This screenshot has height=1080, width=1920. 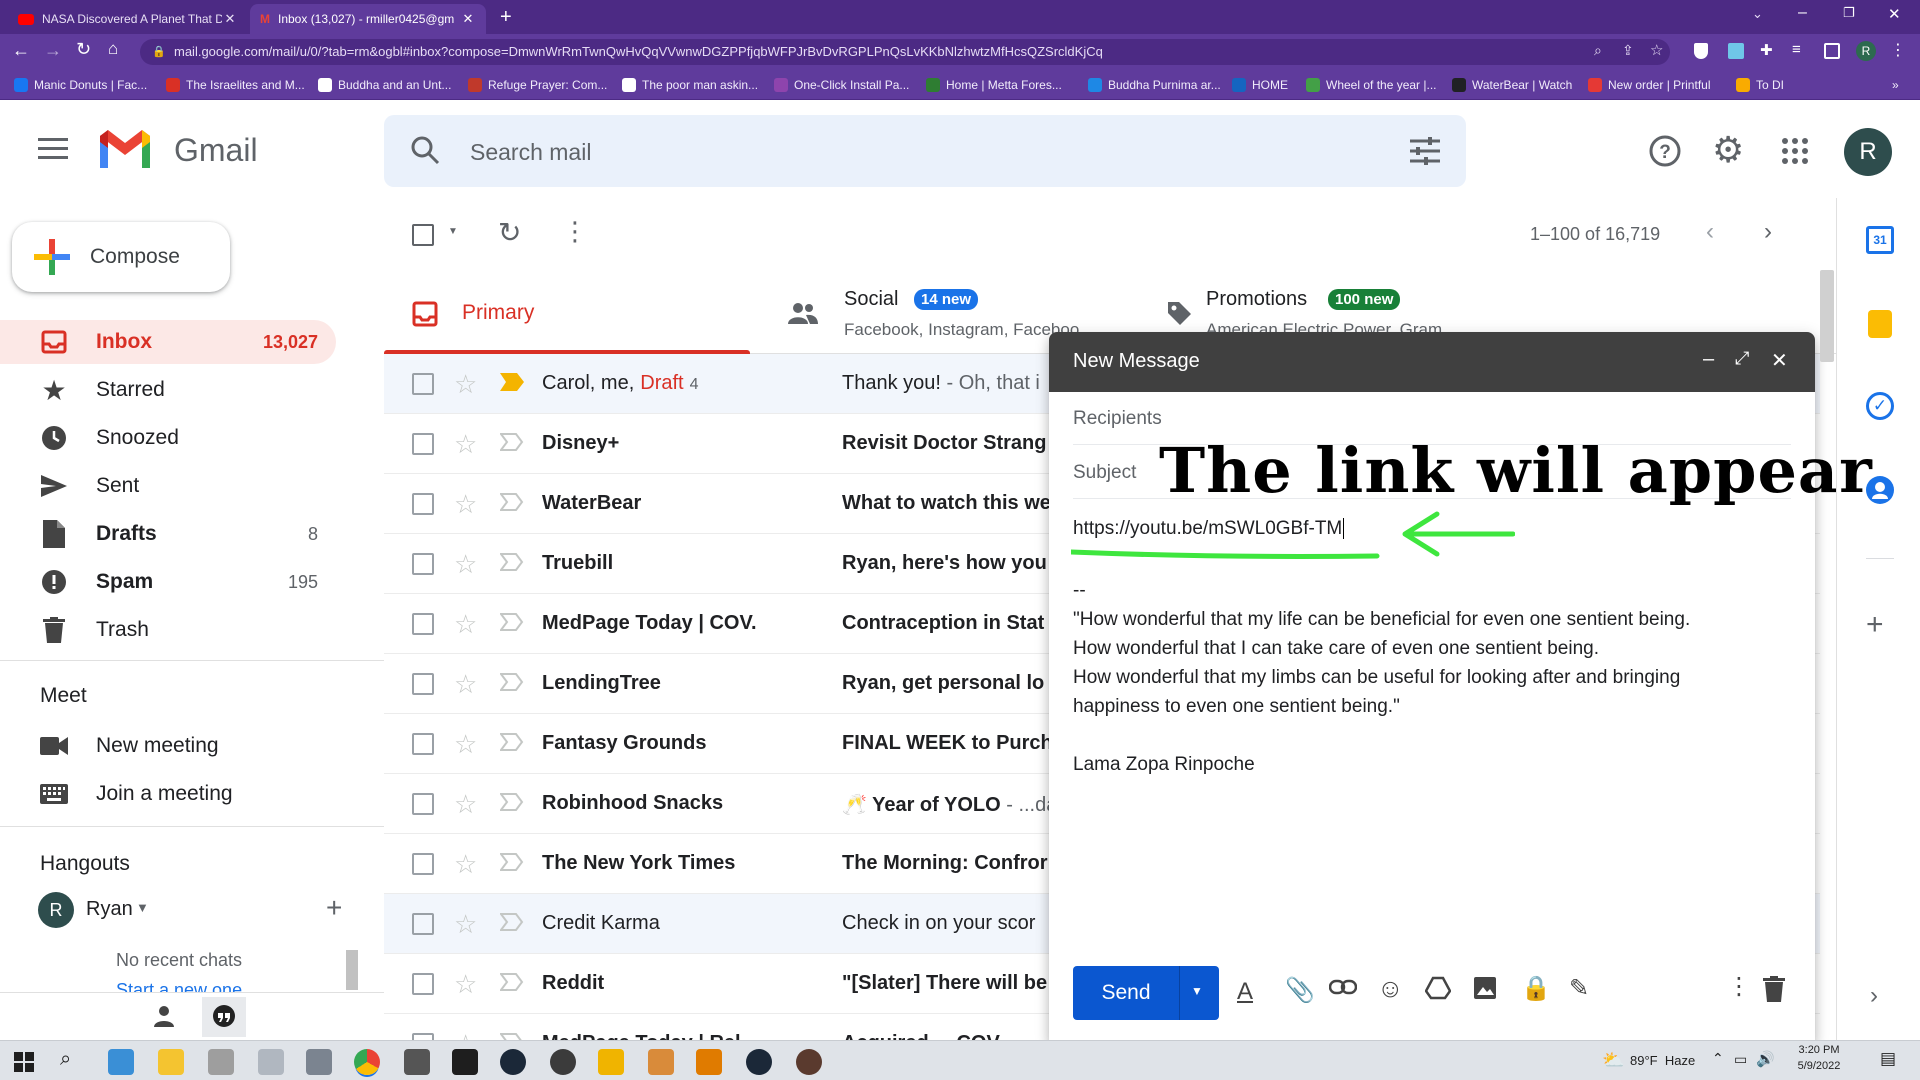 I want to click on start-new-chat-link: Start a new one, so click(x=179, y=985).